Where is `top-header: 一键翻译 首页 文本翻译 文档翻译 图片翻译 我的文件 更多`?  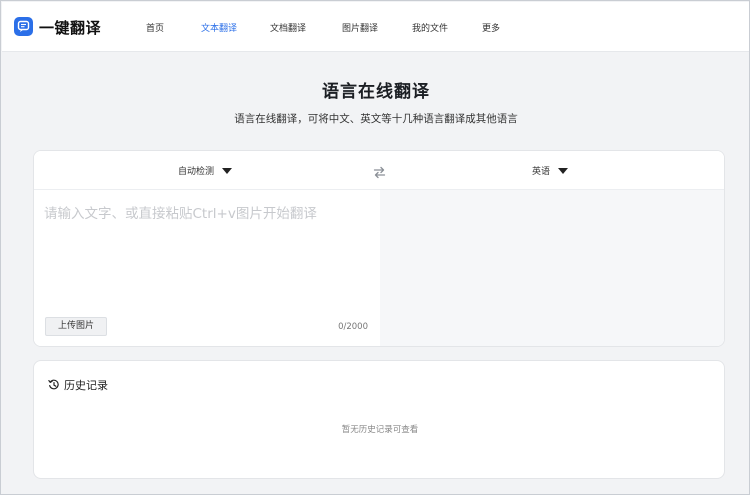
top-header: 一键翻译 首页 文本翻译 文档翻译 图片翻译 我的文件 更多 is located at coordinates (375, 27).